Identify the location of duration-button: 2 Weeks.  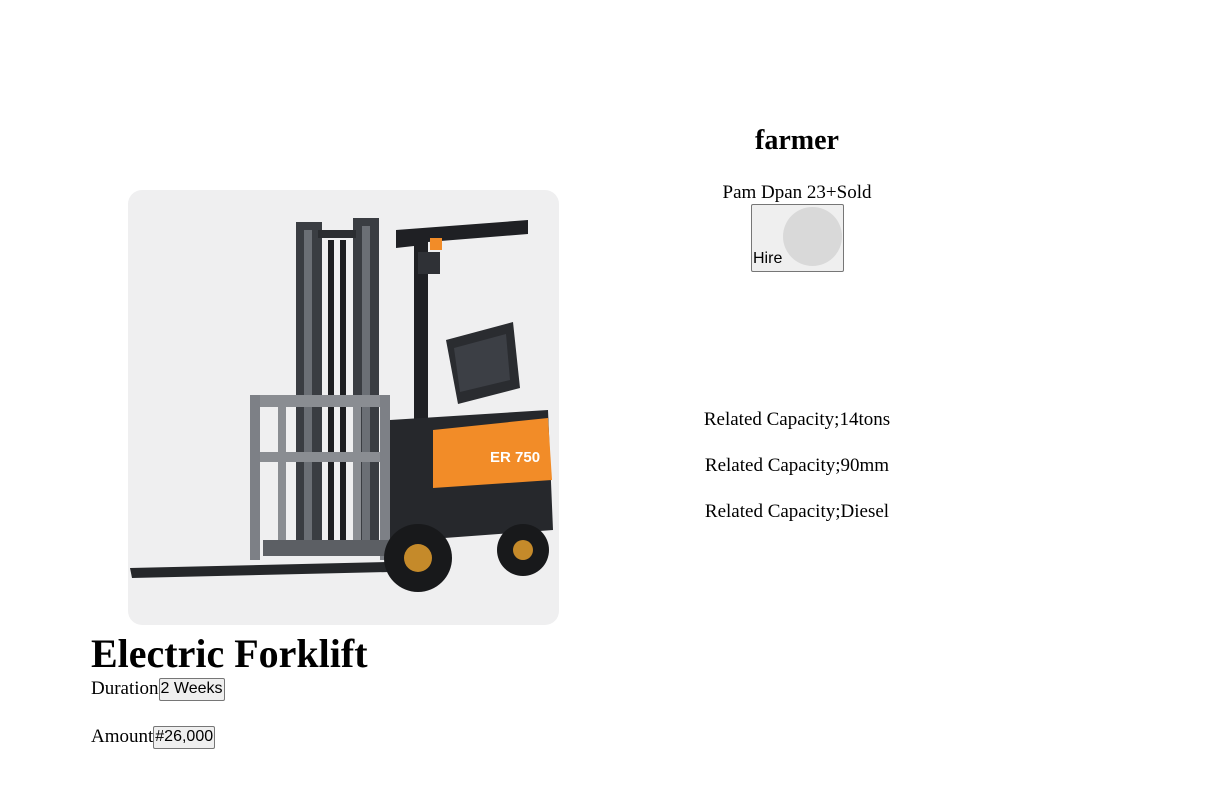
(191, 689).